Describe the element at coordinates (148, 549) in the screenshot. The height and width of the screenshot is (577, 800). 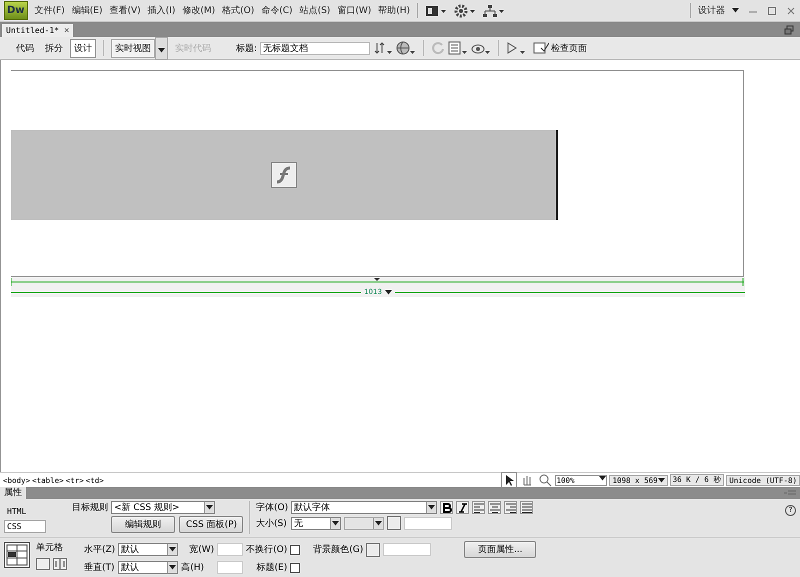
I see `horizontal-dropdown: 默认` at that location.